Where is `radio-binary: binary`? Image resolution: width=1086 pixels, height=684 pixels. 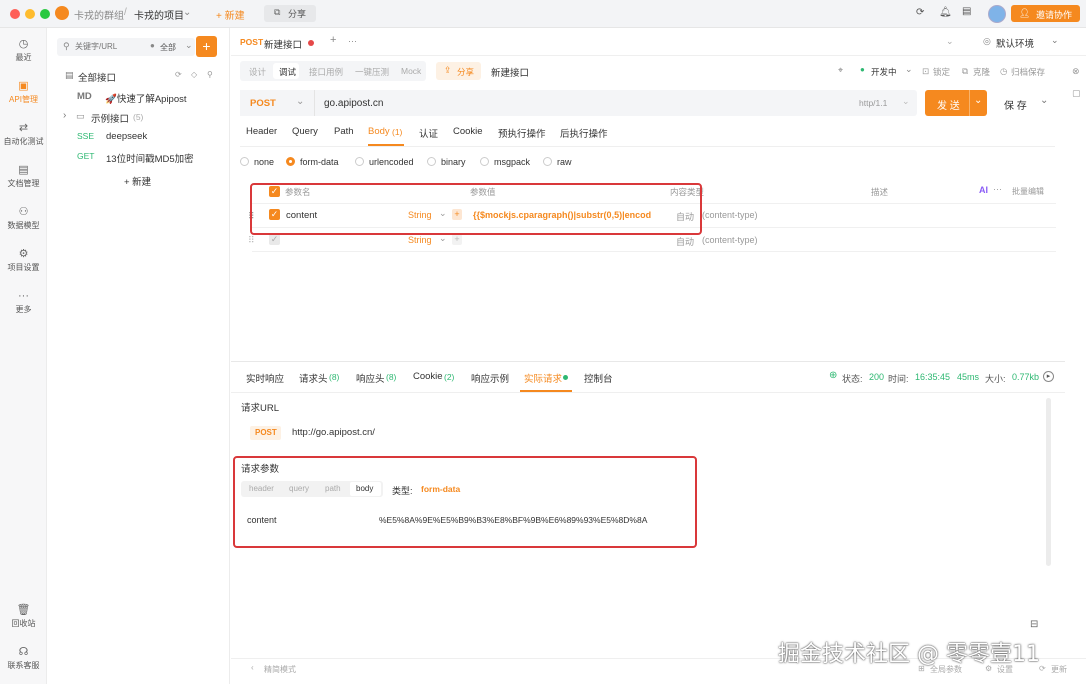
radio-binary: binary is located at coordinates (446, 162).